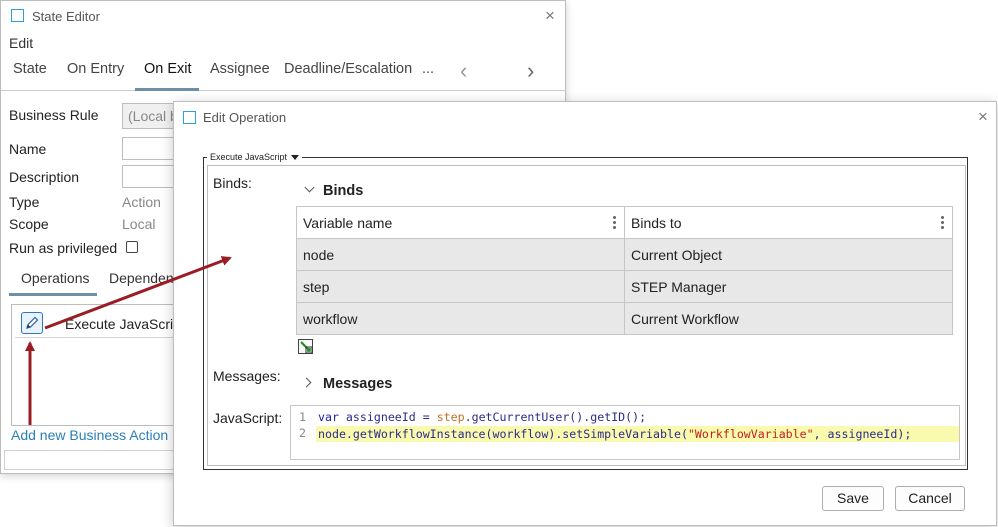  Describe the element at coordinates (460, 318) in the screenshot. I see `variable-name-cell: workflow` at that location.